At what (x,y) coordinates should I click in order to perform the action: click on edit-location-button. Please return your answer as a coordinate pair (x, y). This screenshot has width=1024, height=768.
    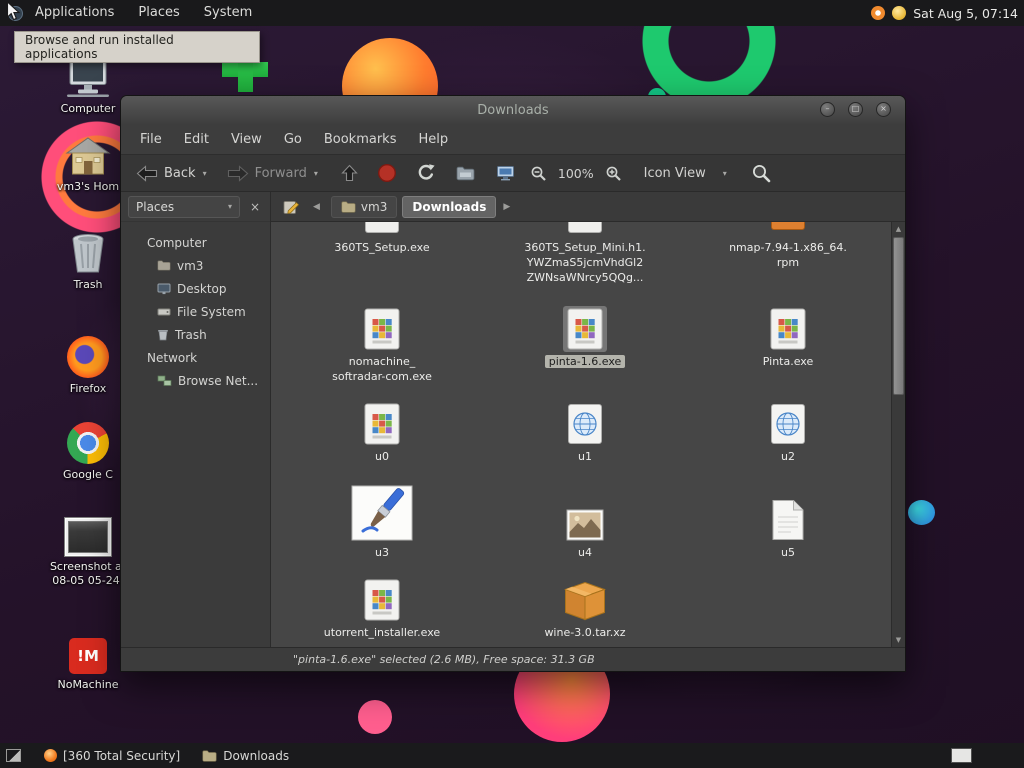
    Looking at the image, I should click on (291, 207).